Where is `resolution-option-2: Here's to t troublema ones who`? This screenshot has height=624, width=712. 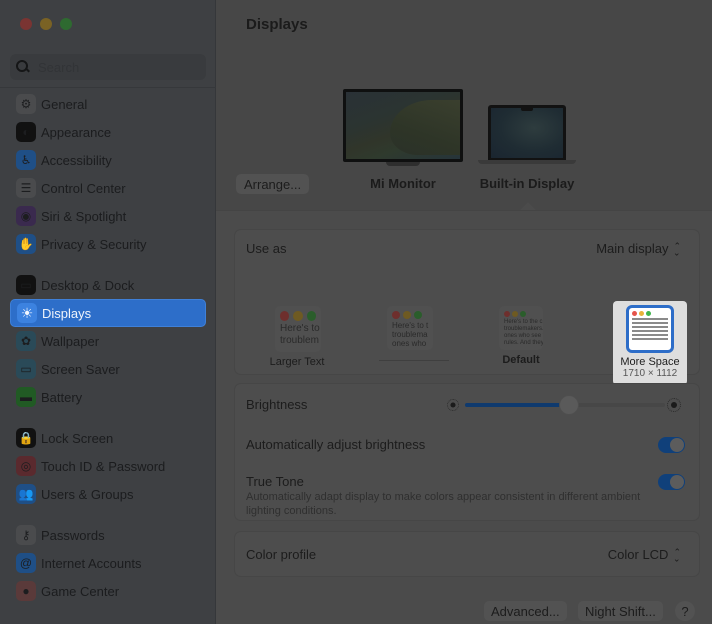
resolution-option-2: Here's to t troublema ones who is located at coordinates (414, 333).